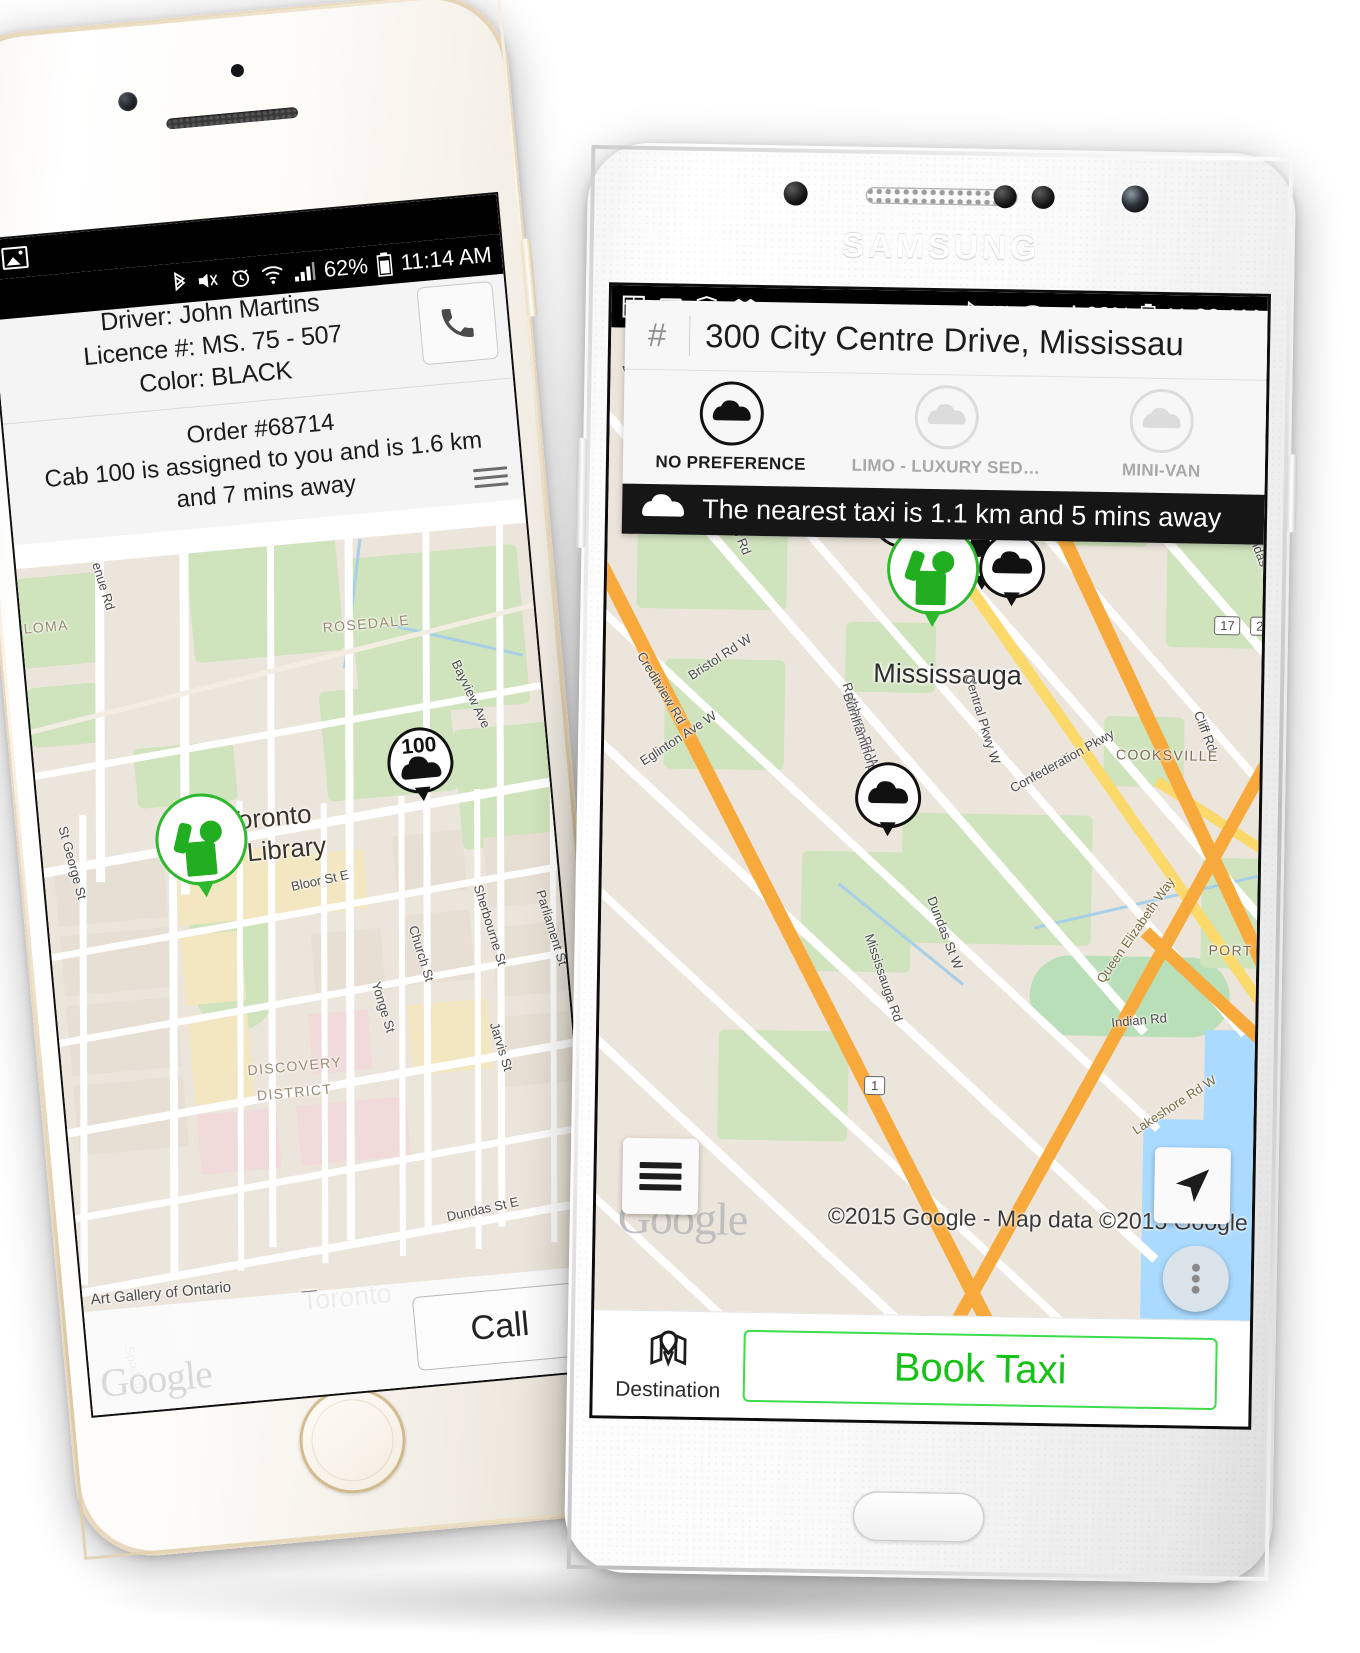 This screenshot has width=1360, height=1653. What do you see at coordinates (1291, 493) in the screenshot?
I see `galaxy-power-button` at bounding box center [1291, 493].